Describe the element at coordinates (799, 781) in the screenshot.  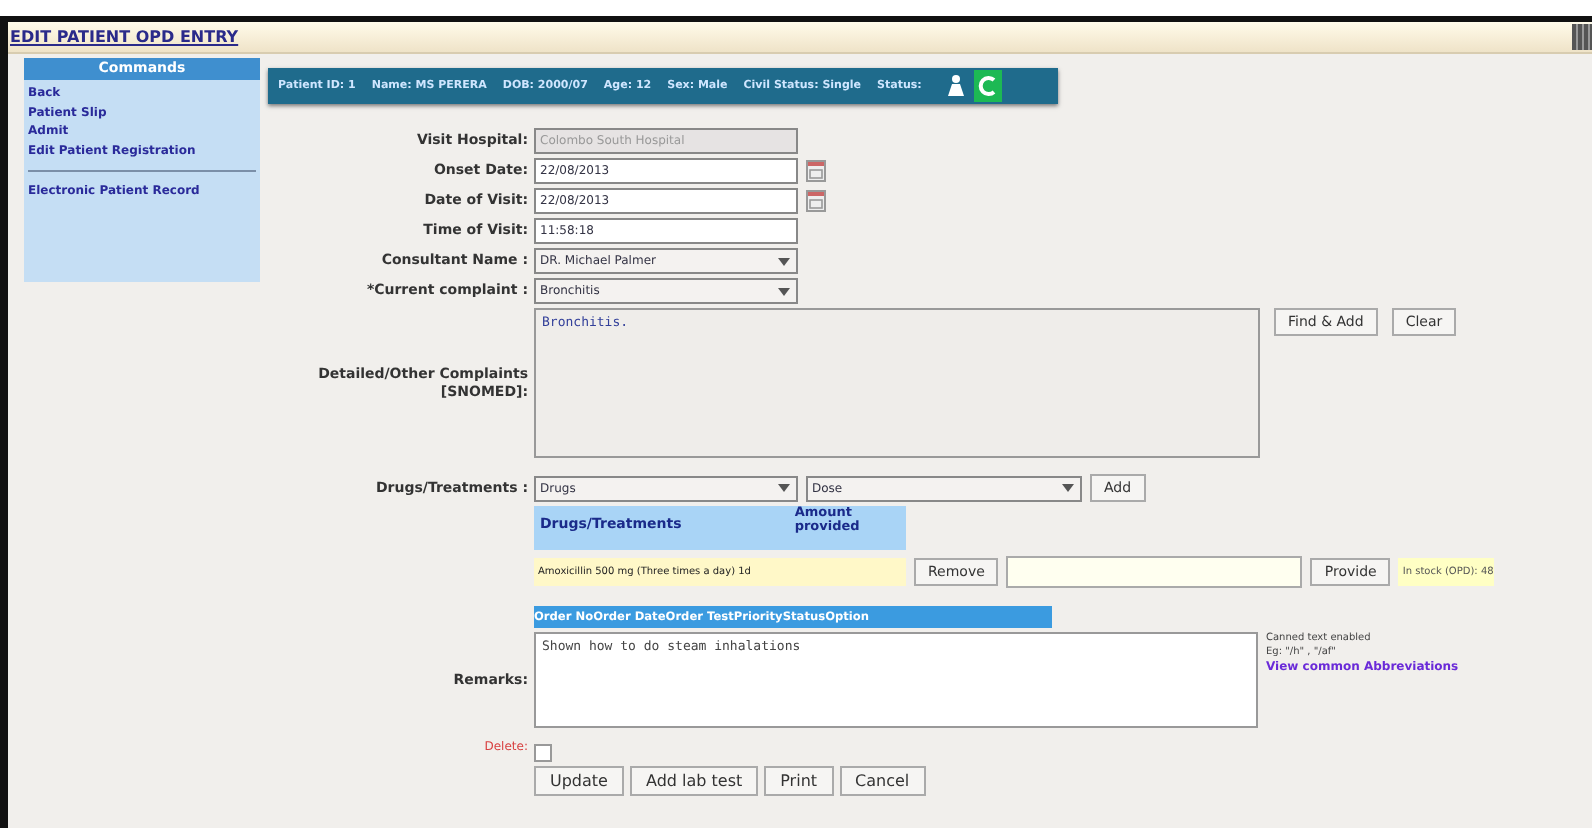
I see `form-button: Print` at that location.